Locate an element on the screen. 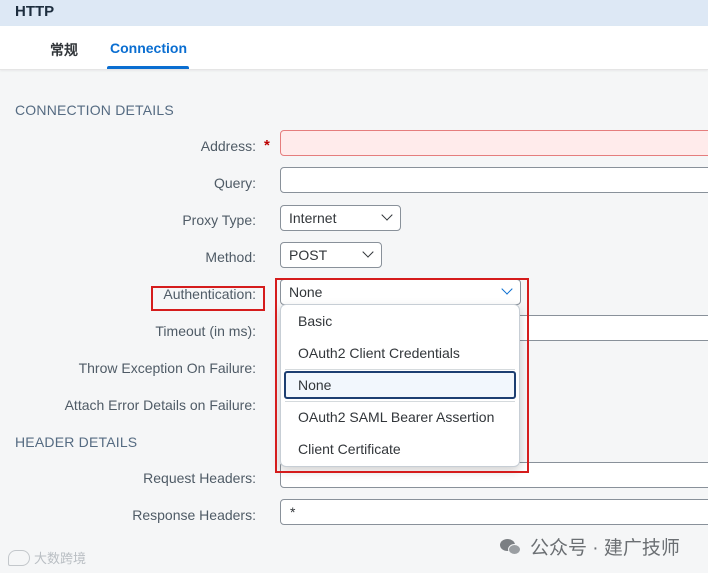 This screenshot has height=573, width=708. proxy-type-value: Internet is located at coordinates (313, 218).